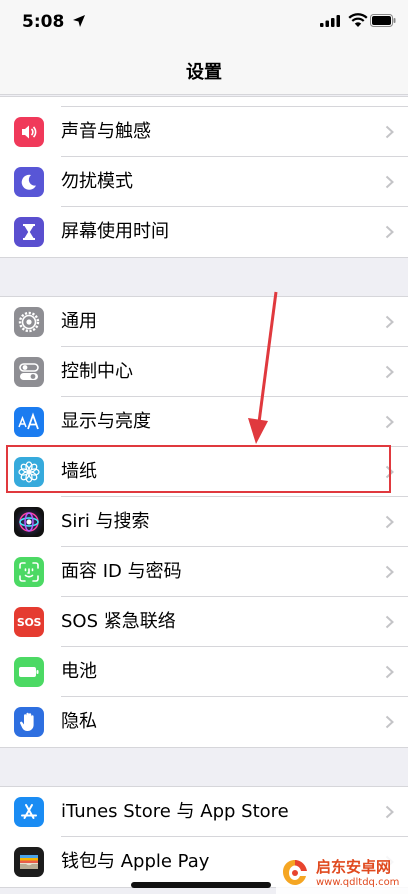 Image resolution: width=408 pixels, height=894 pixels. What do you see at coordinates (383, 20) in the screenshot?
I see `battery-status-icon` at bounding box center [383, 20].